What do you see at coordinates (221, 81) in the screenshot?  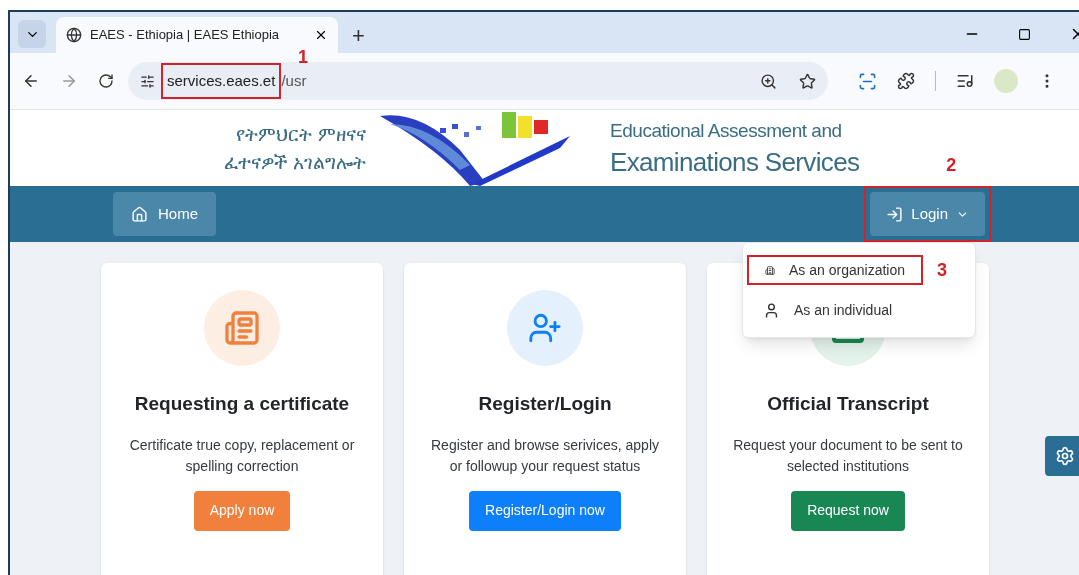 I see `url-host: services.eaes.et` at bounding box center [221, 81].